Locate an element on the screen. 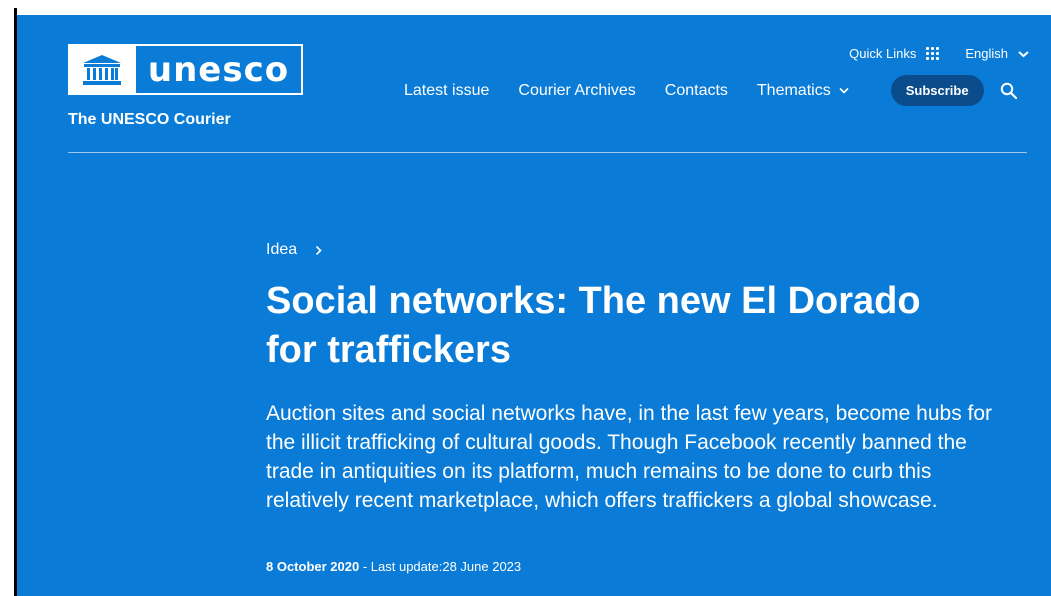  nav-thematics: Thematics is located at coordinates (803, 91).